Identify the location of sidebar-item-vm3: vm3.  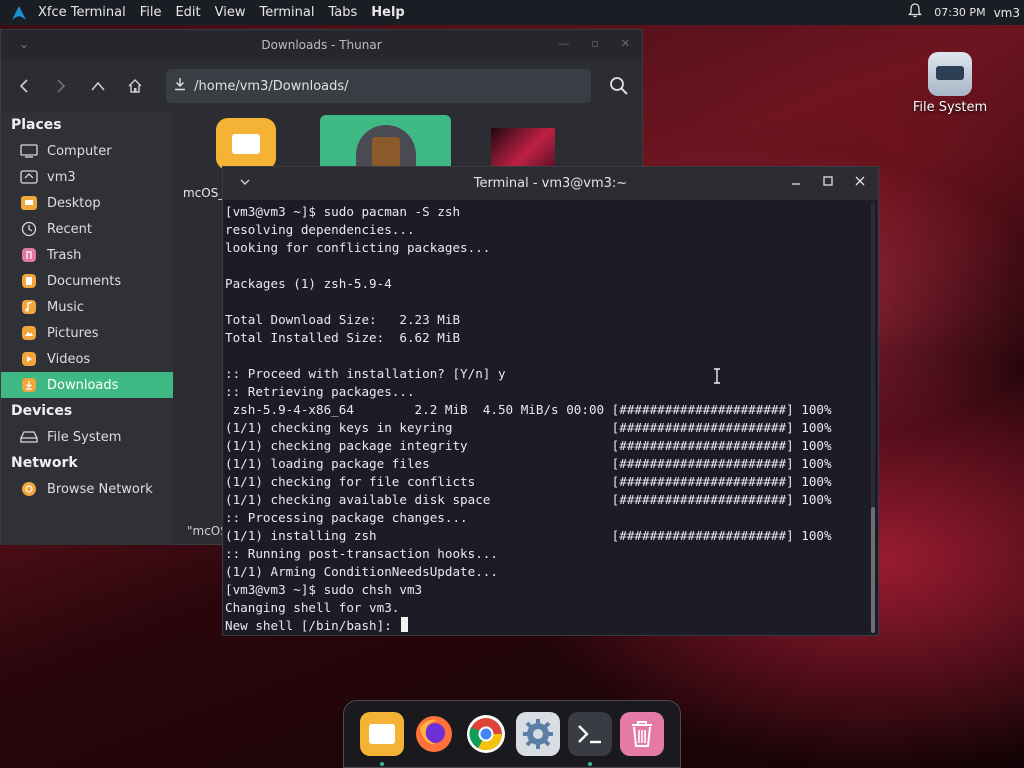
(87, 177).